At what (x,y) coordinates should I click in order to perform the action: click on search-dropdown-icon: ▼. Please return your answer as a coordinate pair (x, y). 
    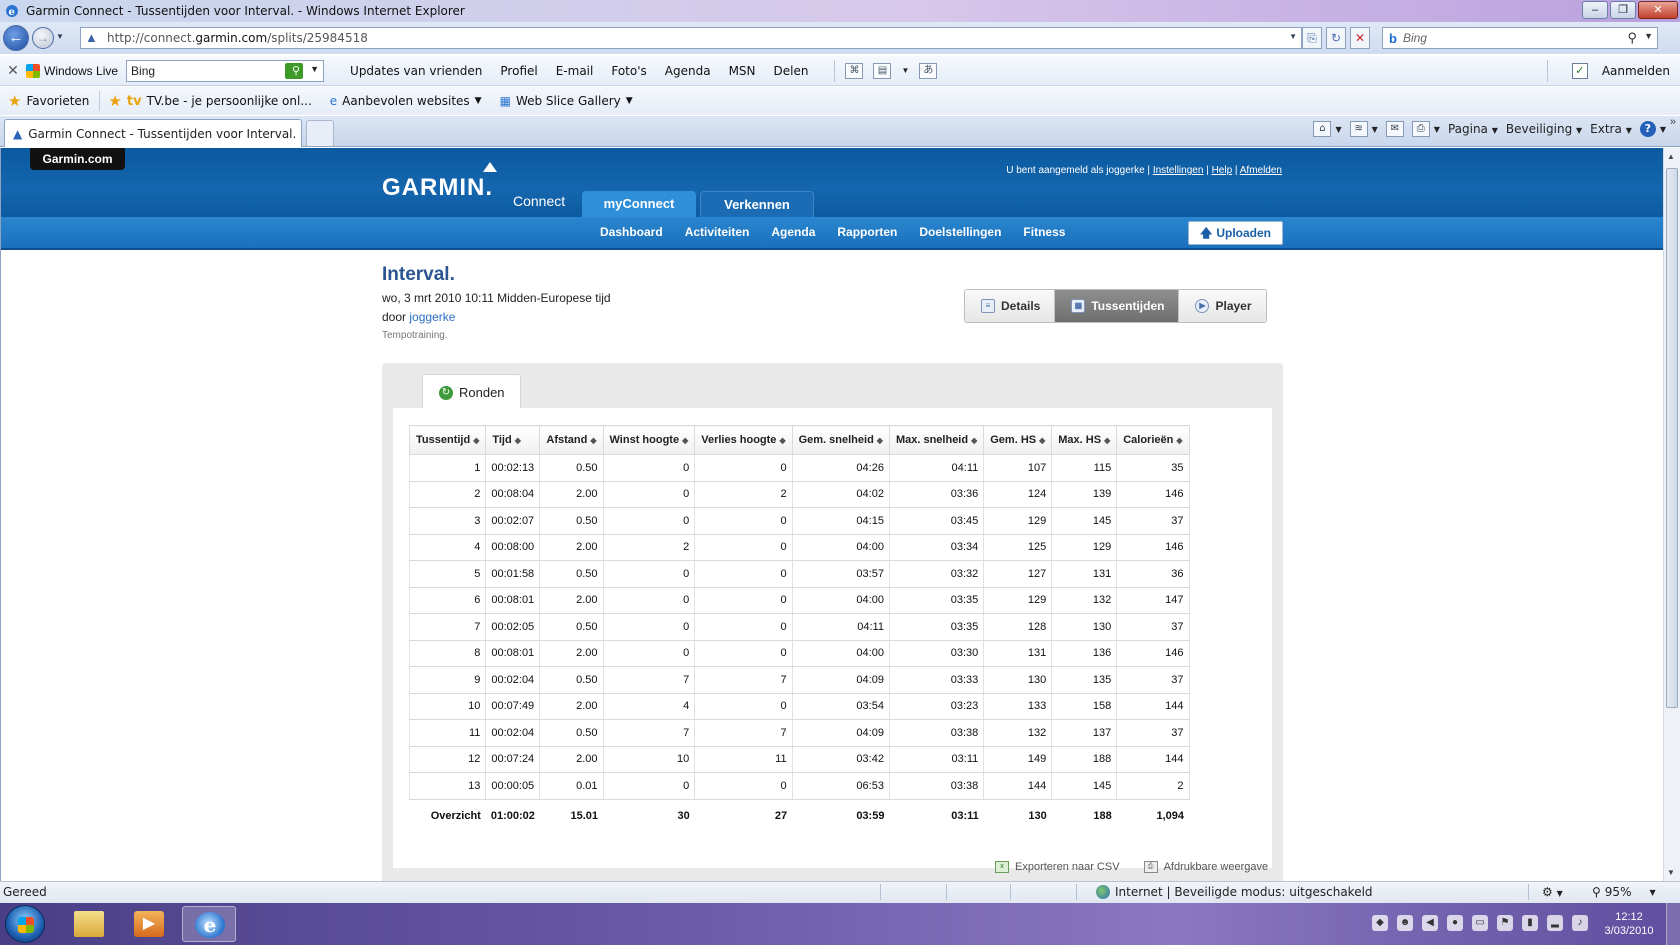
    Looking at the image, I should click on (1648, 36).